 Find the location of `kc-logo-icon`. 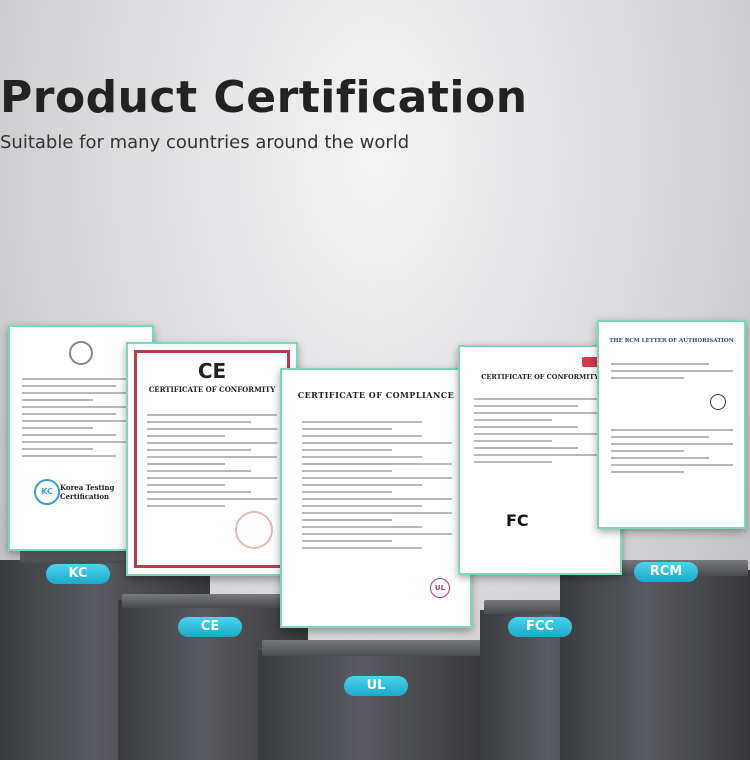

kc-logo-icon is located at coordinates (81, 353).